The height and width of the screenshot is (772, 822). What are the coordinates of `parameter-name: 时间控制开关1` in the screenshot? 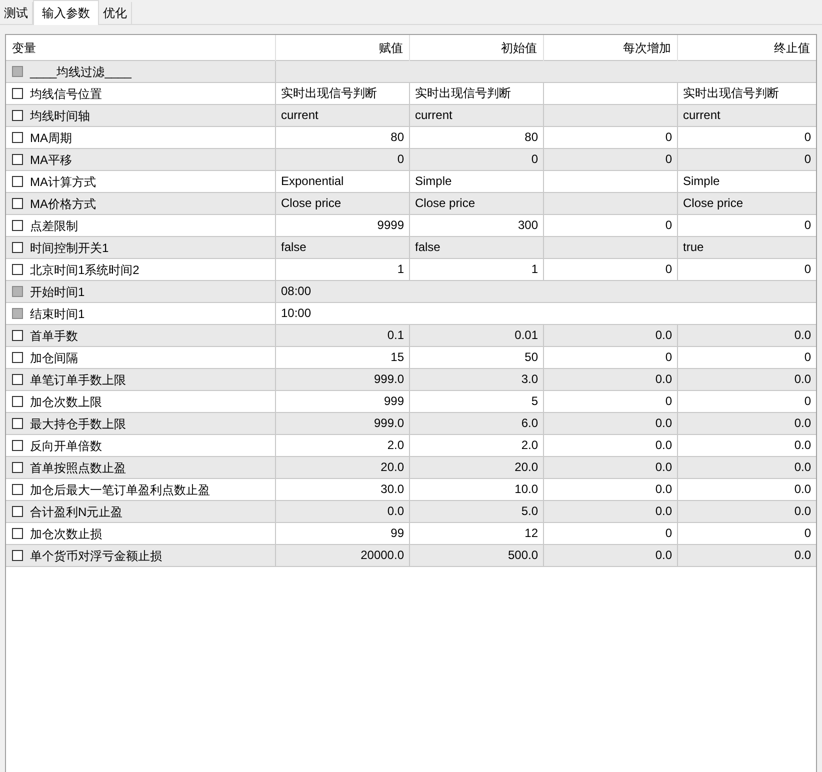 It's located at (69, 248).